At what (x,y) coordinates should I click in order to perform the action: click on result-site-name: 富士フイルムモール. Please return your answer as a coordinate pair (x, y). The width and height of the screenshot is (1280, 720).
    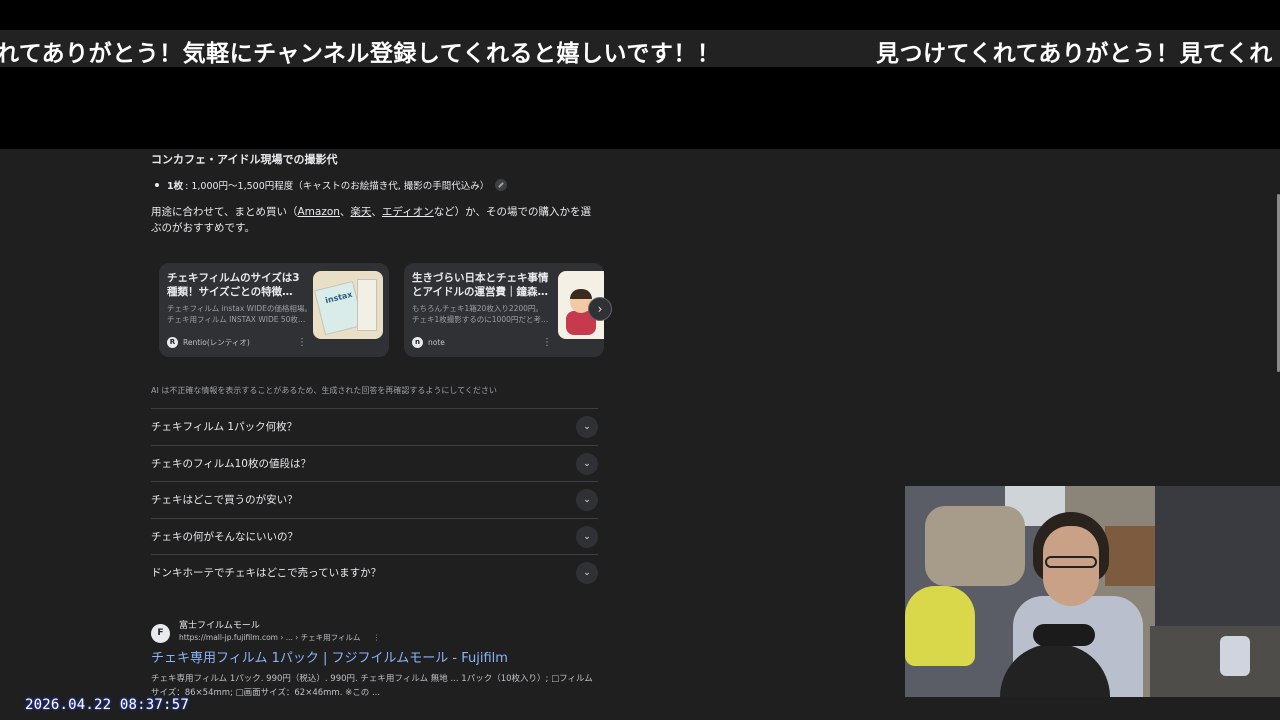
    Looking at the image, I should click on (219, 626).